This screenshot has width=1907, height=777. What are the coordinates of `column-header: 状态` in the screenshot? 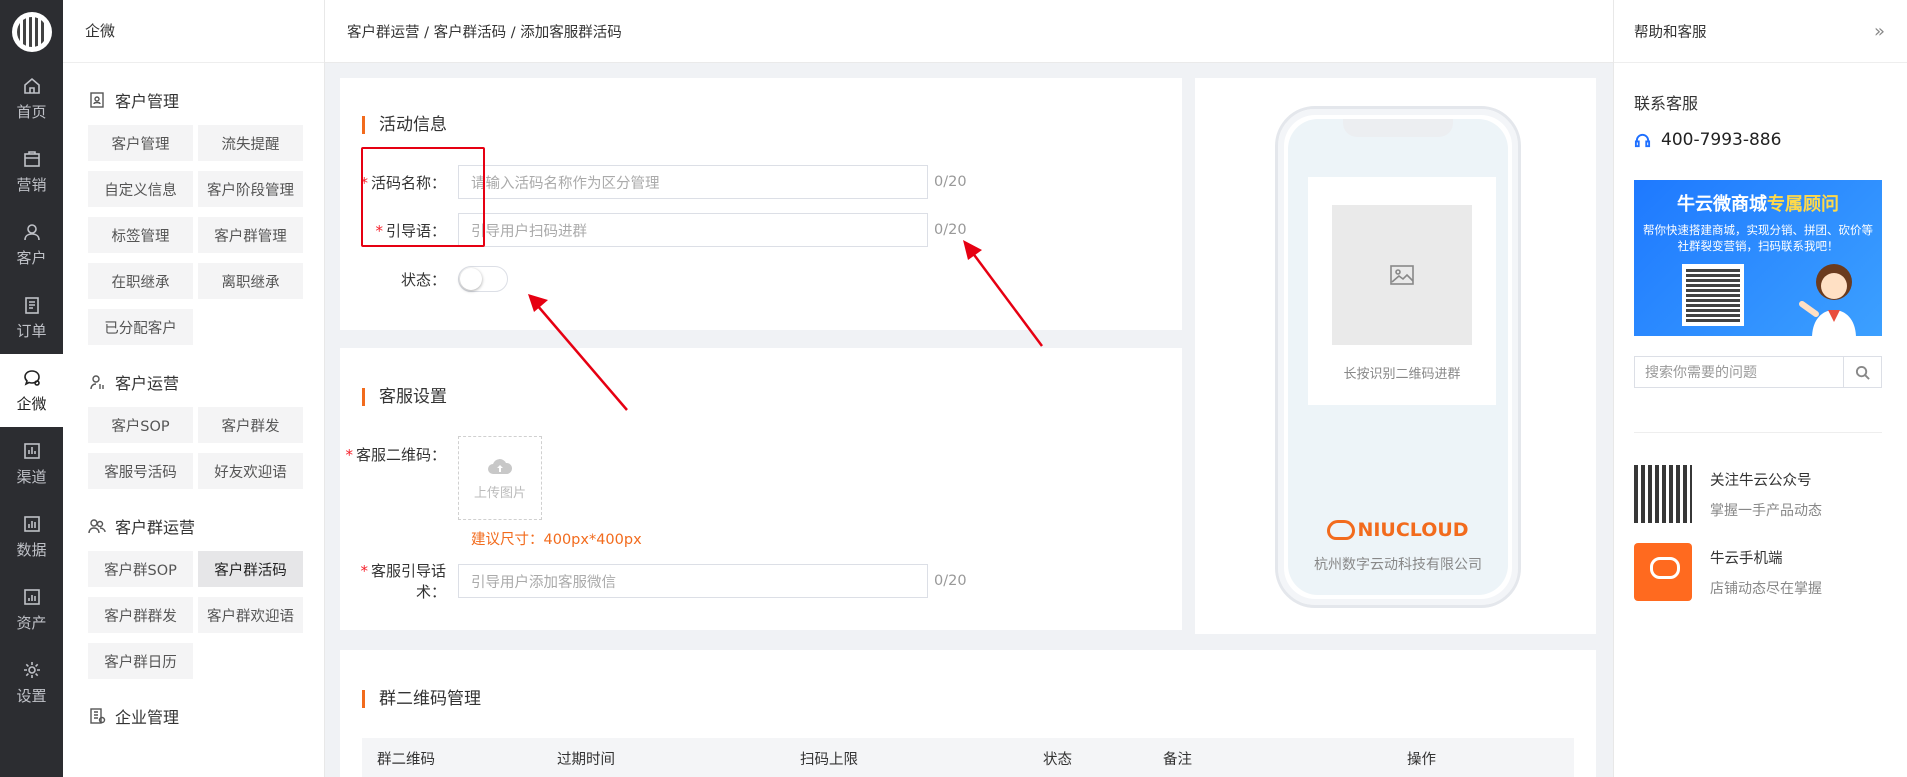 It's located at (1057, 759).